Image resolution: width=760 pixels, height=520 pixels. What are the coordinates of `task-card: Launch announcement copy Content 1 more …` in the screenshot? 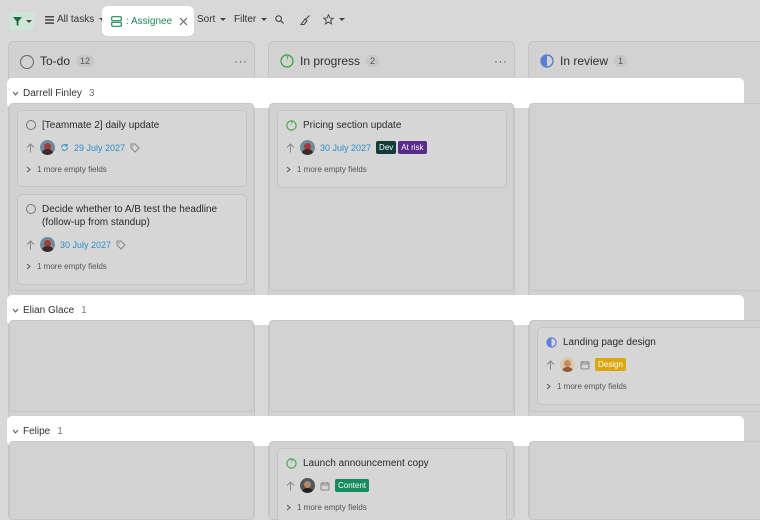 It's located at (392, 484).